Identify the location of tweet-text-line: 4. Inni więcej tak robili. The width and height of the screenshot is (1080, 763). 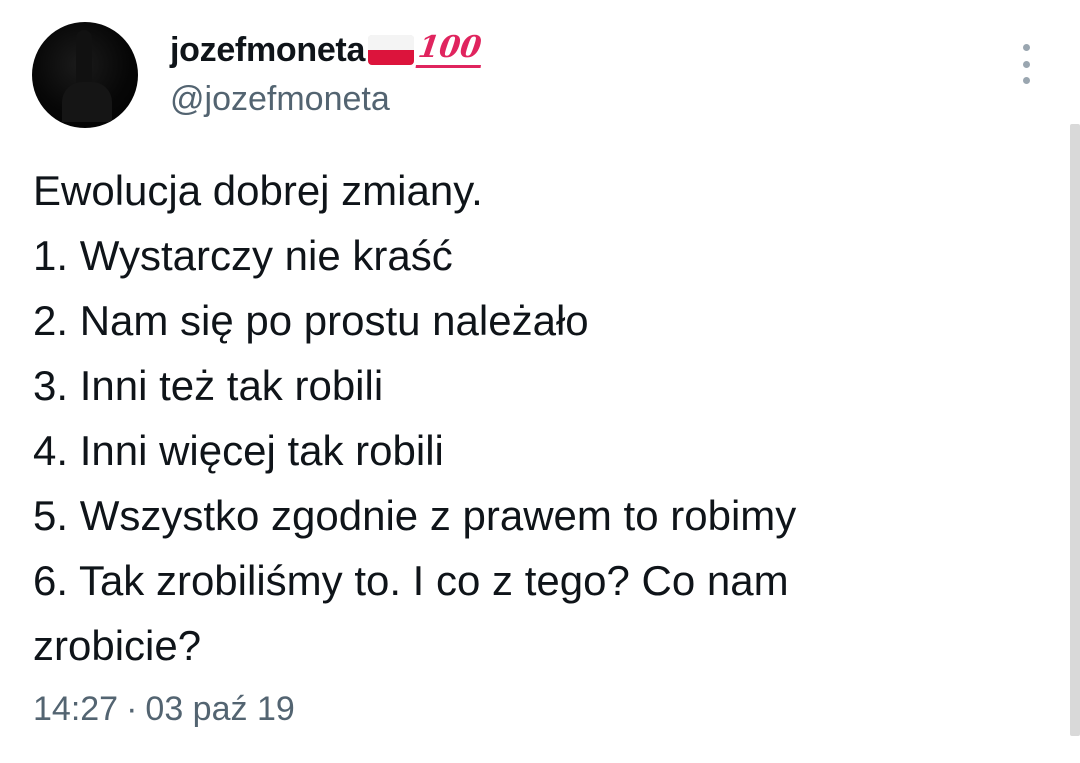
(238, 450).